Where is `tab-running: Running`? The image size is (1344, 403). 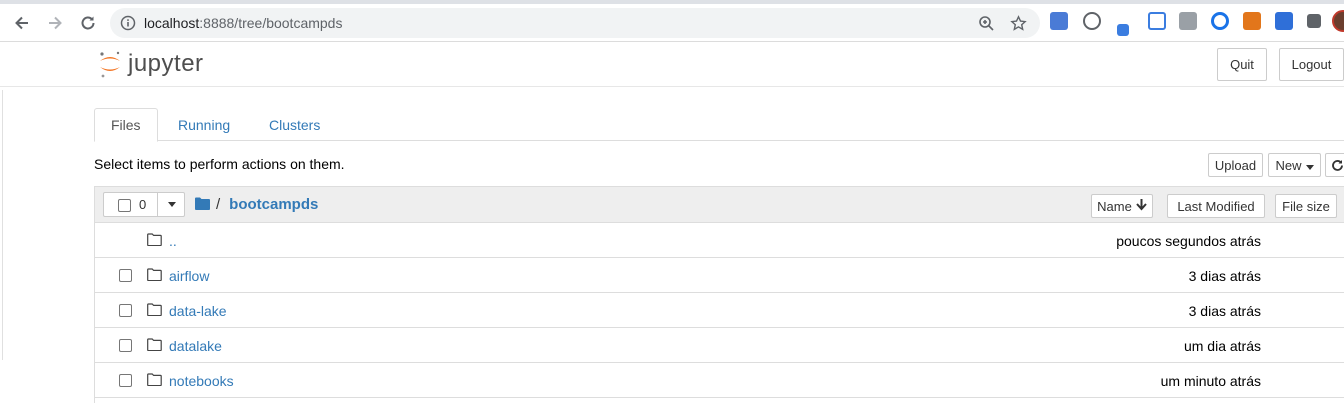
tab-running: Running is located at coordinates (204, 124).